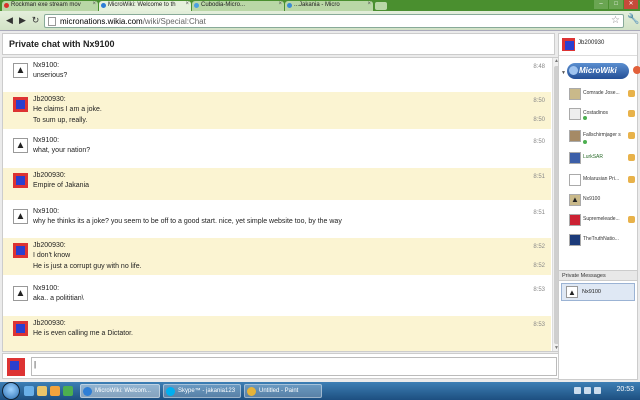 The width and height of the screenshot is (640, 400). I want to click on user-list-item: LurkSAR, so click(603, 159).